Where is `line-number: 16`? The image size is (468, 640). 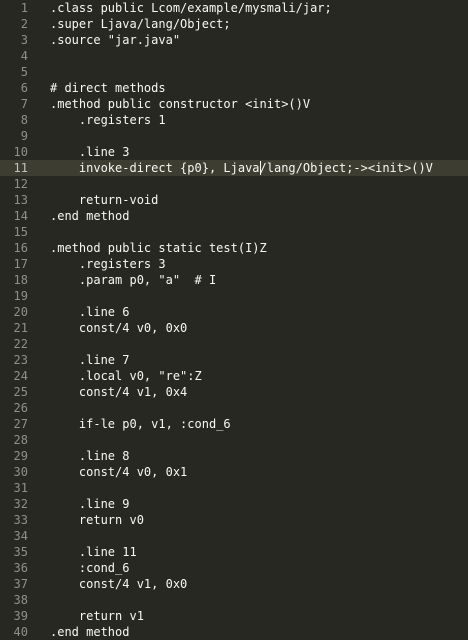 line-number: 16 is located at coordinates (20, 248).